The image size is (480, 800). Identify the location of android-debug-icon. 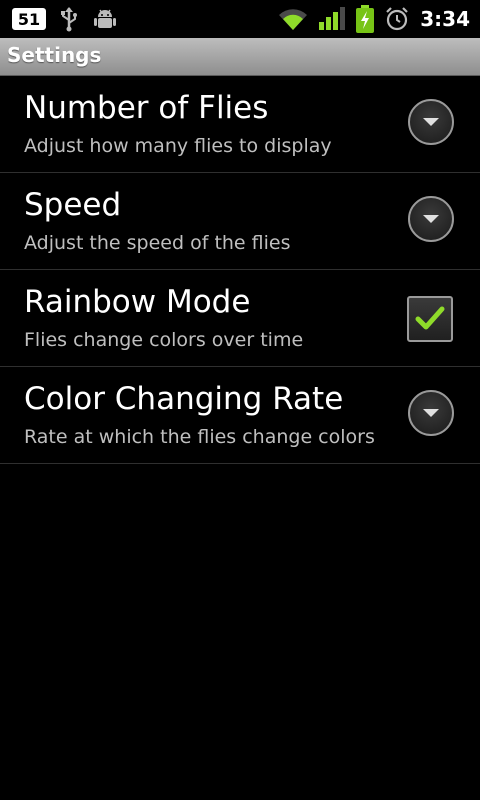
(105, 18).